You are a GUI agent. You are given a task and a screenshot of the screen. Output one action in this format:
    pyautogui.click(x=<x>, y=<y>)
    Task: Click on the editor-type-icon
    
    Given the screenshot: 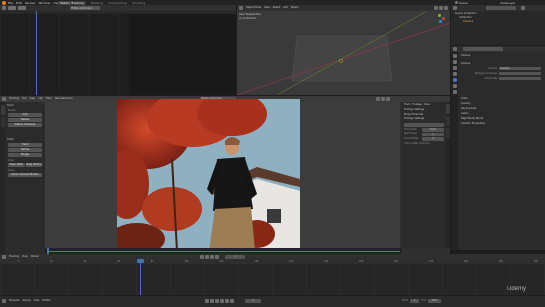 What is the action you would take?
    pyautogui.click(x=4, y=8)
    